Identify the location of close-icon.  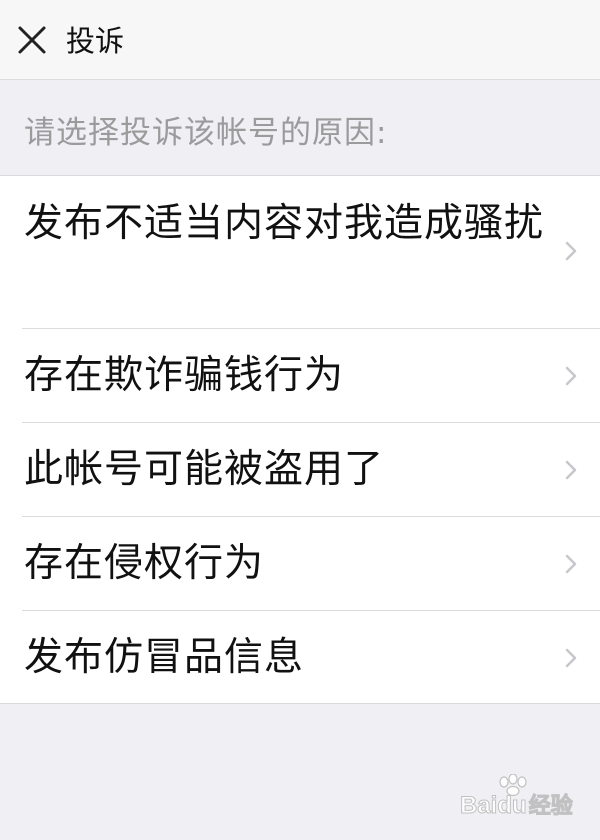
(32, 40).